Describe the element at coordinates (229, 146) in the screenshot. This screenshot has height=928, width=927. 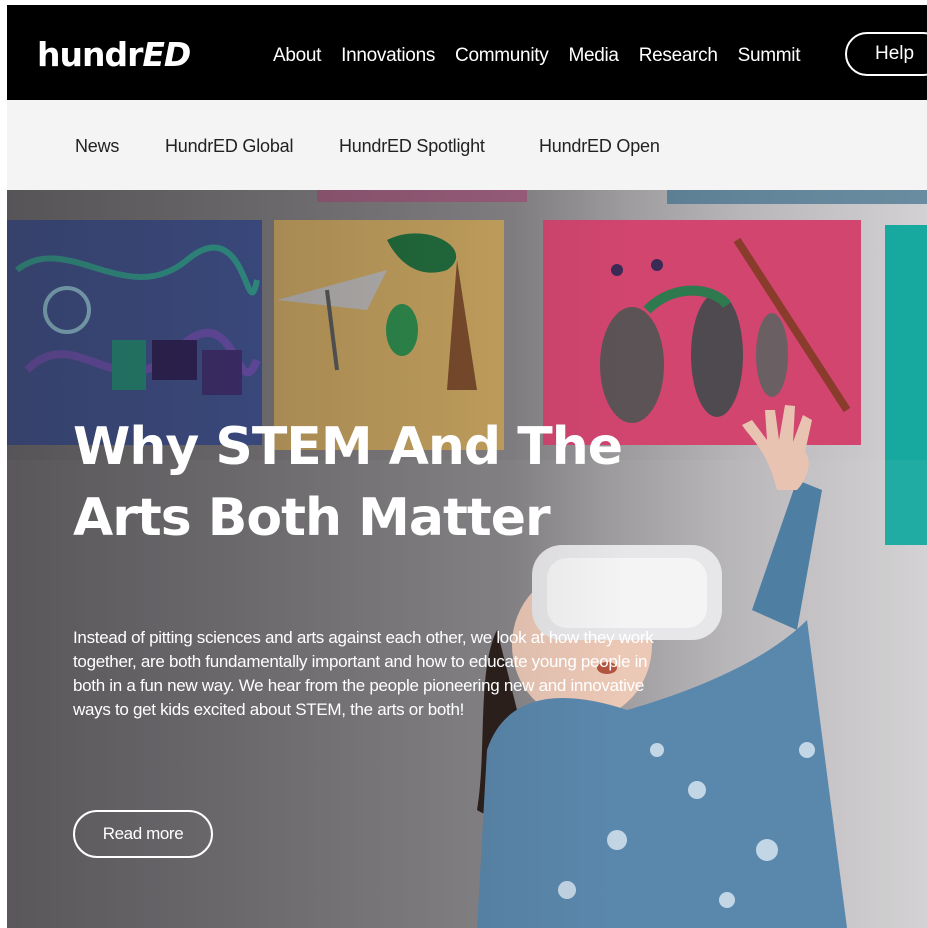
I see `tab-hundred-global: HundrED Global` at that location.